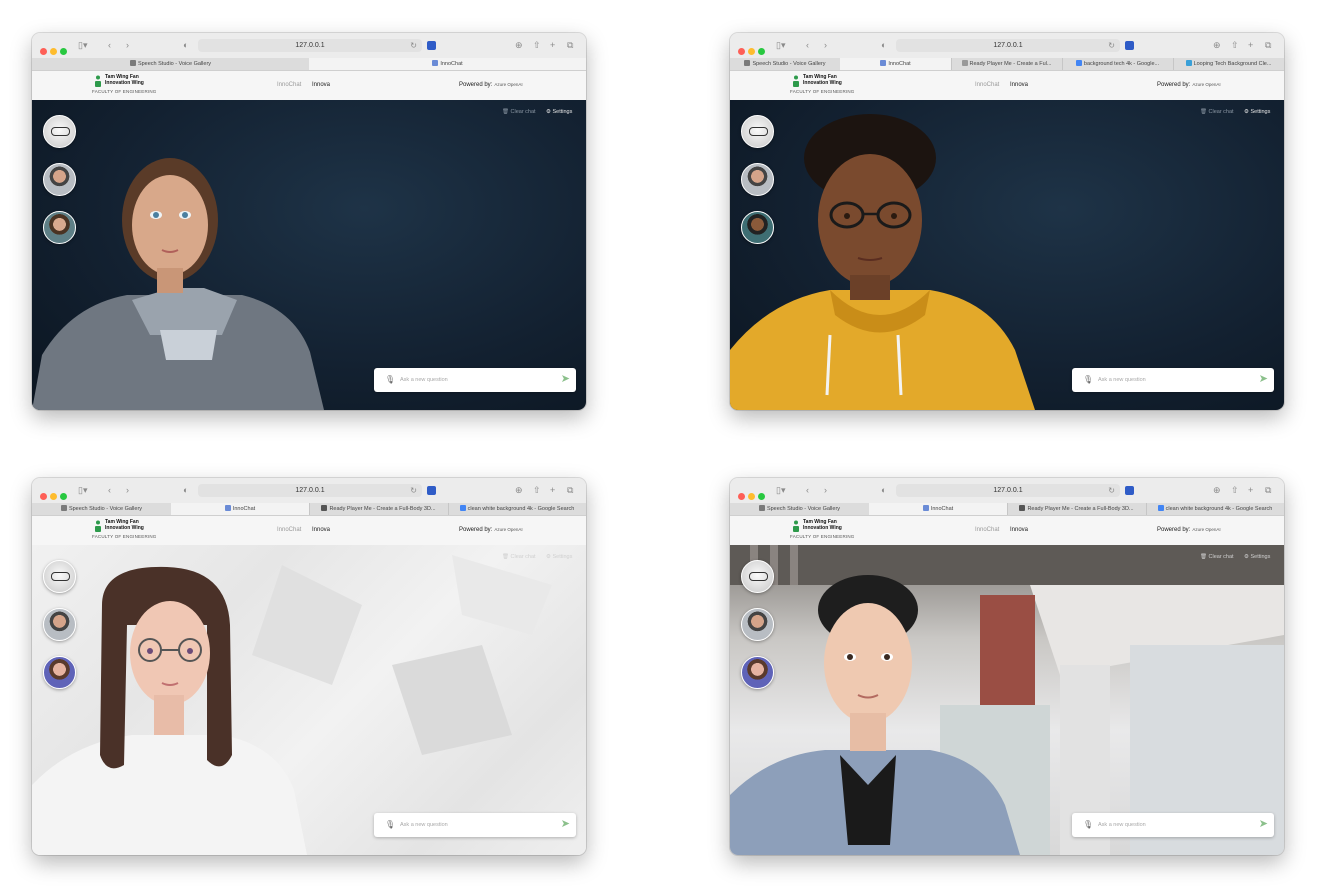 This screenshot has width=1324, height=886. I want to click on avatar-young-man, so click(757, 227).